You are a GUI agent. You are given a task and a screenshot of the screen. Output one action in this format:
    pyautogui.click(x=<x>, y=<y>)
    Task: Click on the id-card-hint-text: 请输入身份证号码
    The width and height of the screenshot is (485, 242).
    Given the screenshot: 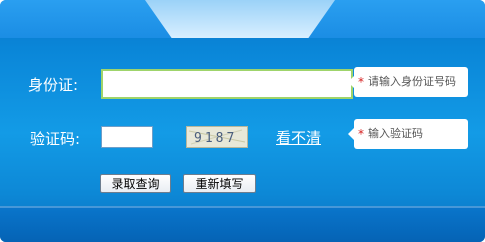 What is the action you would take?
    pyautogui.click(x=412, y=81)
    